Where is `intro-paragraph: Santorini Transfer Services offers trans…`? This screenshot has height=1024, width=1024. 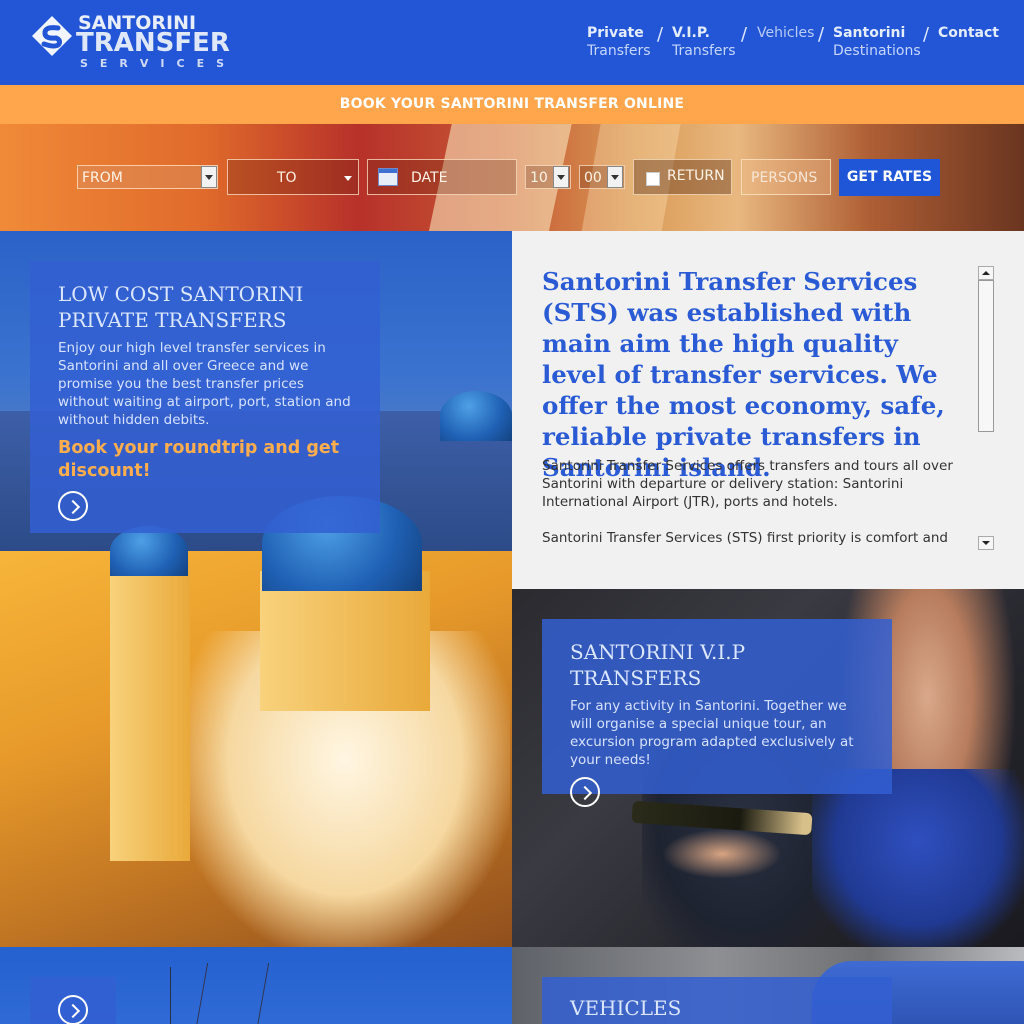 intro-paragraph: Santorini Transfer Services offers trans… is located at coordinates (747, 484).